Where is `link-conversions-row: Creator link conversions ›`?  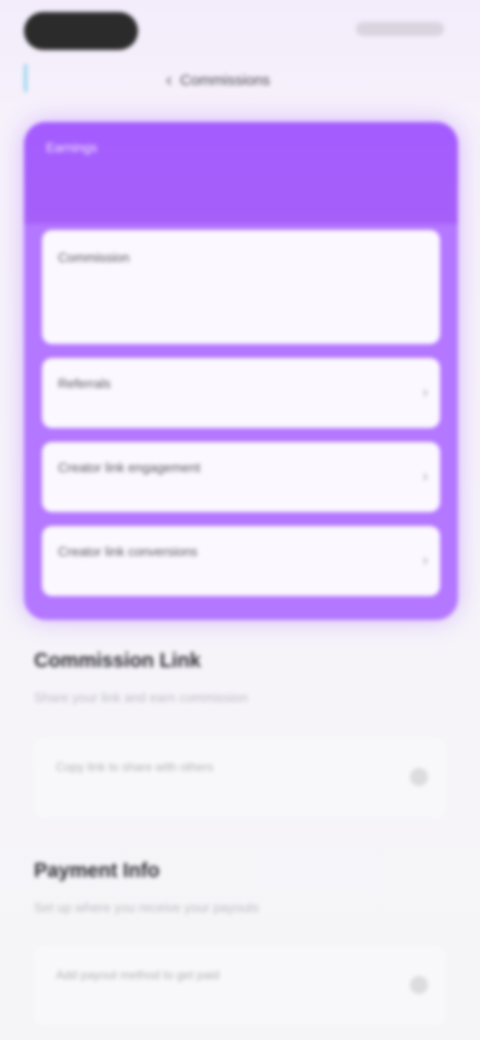 link-conversions-row: Creator link conversions › is located at coordinates (241, 561).